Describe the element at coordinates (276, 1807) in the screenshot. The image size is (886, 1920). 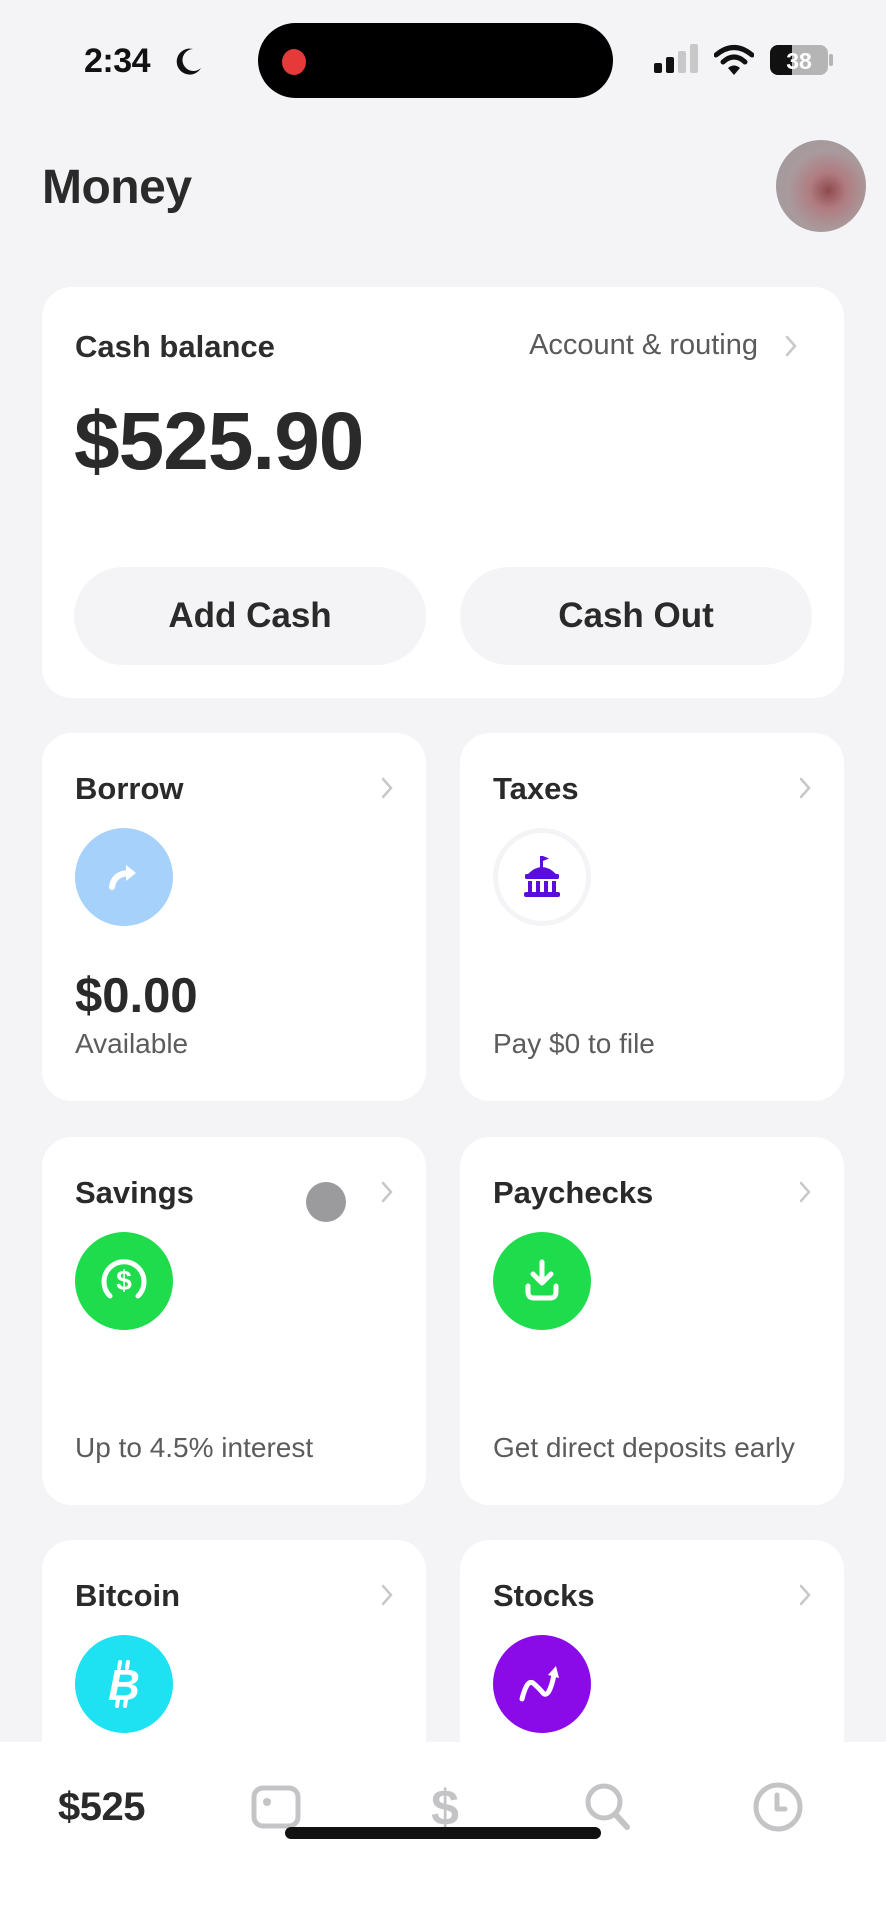
I see `card-icon` at that location.